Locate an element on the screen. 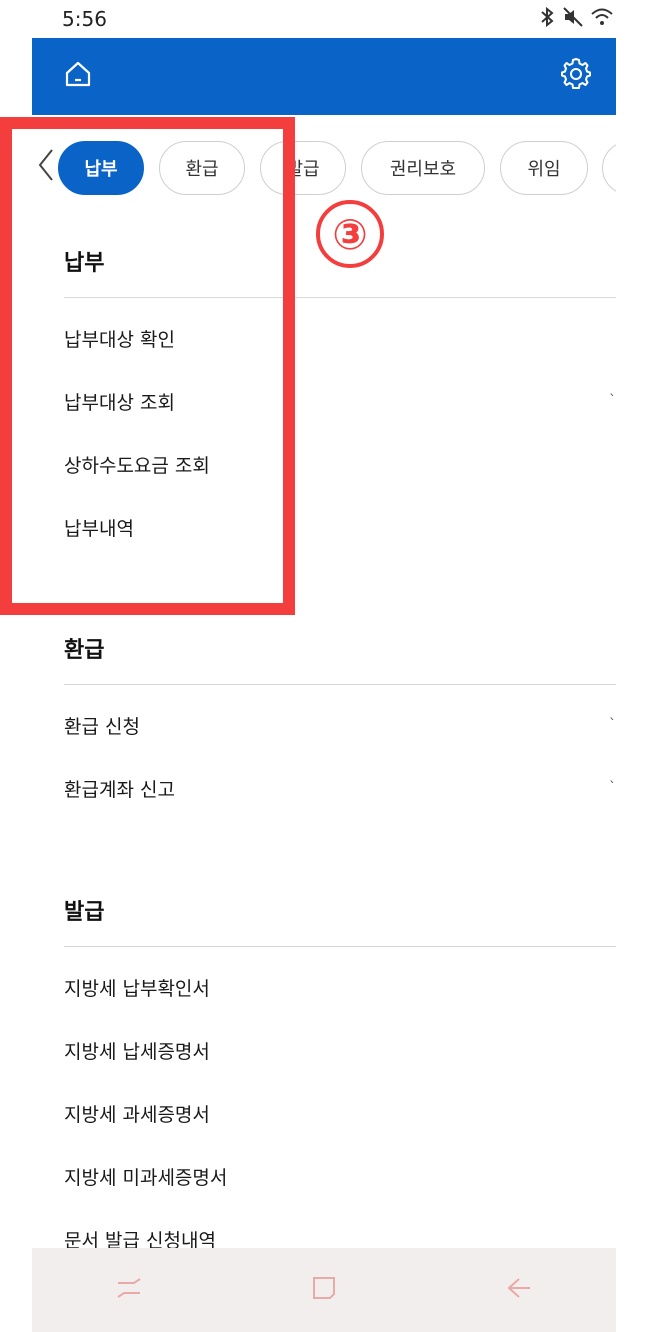  square-home-icon is located at coordinates (324, 1290).